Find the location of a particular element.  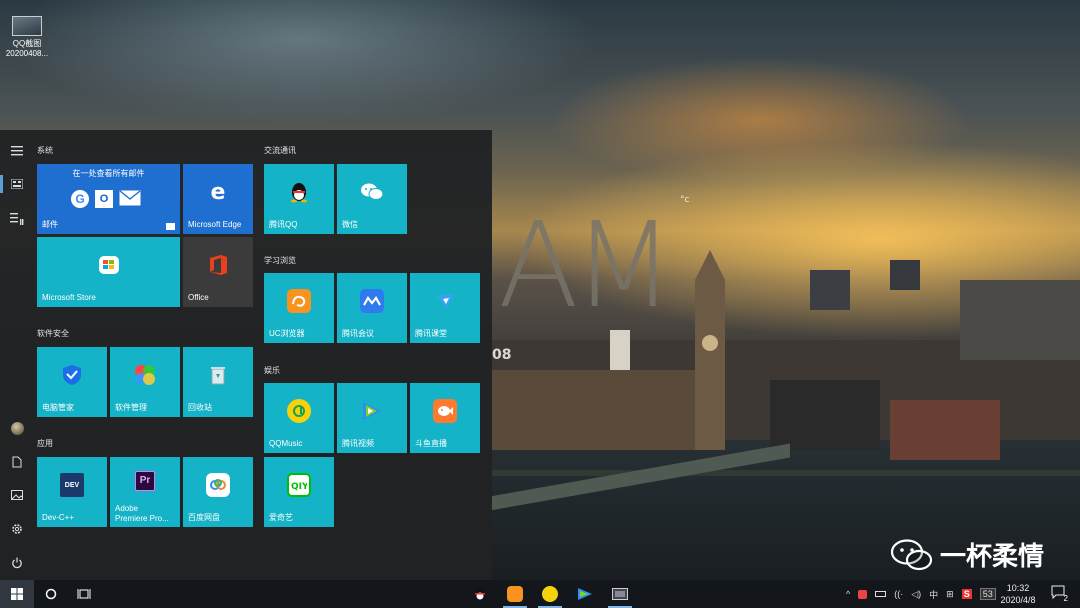

power-icon is located at coordinates (17, 563).